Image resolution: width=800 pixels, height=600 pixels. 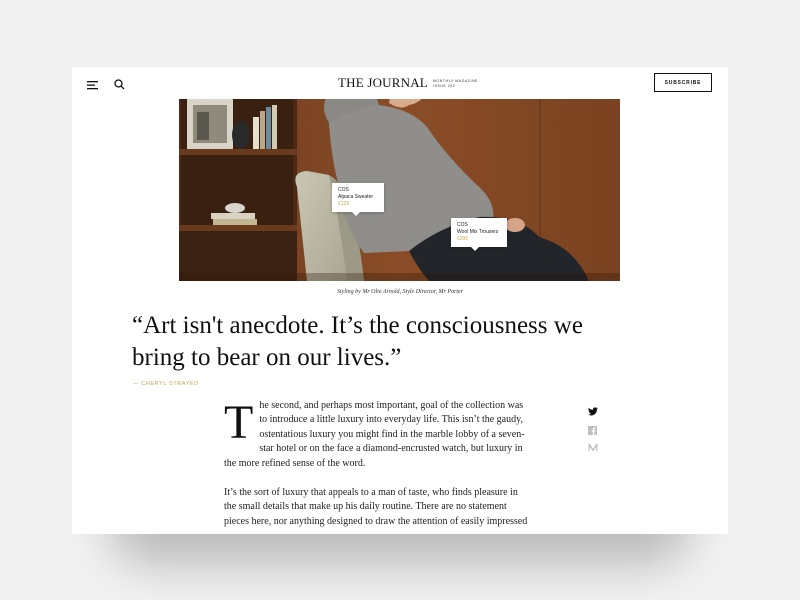 I want to click on twitter-icon, so click(x=593, y=409).